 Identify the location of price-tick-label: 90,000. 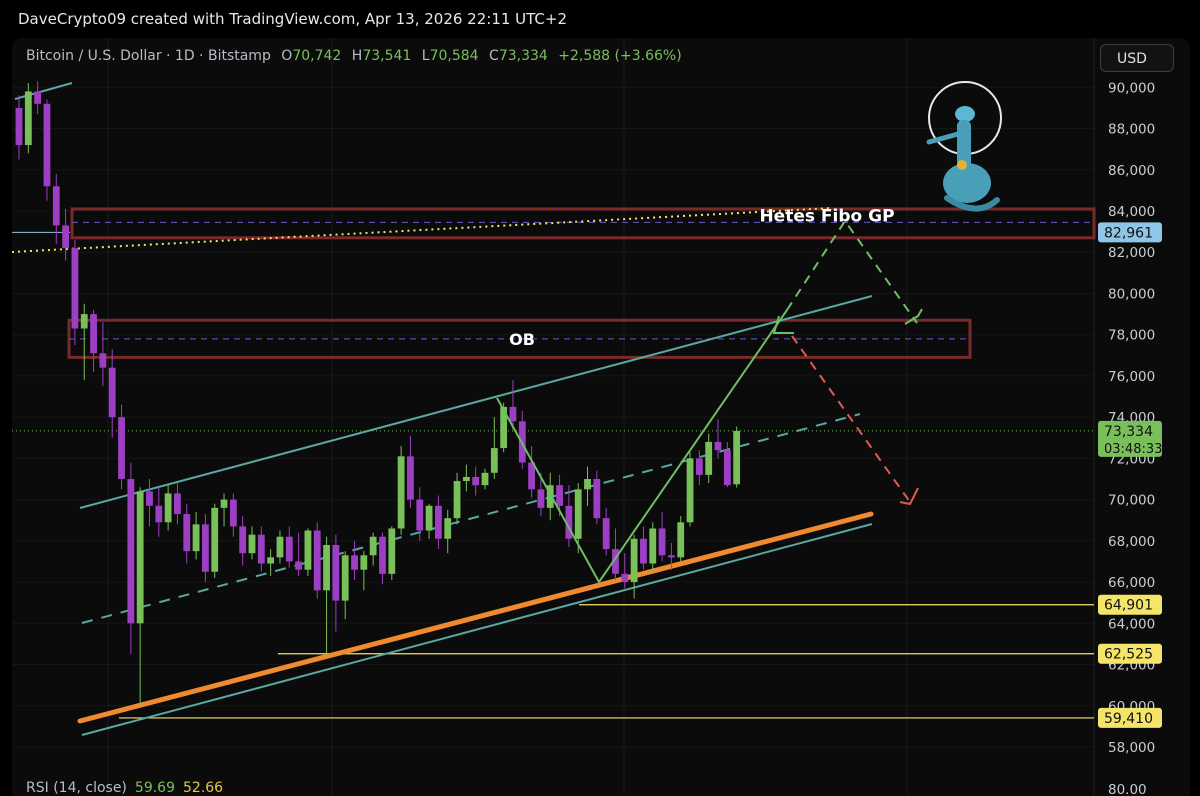
(1131, 88).